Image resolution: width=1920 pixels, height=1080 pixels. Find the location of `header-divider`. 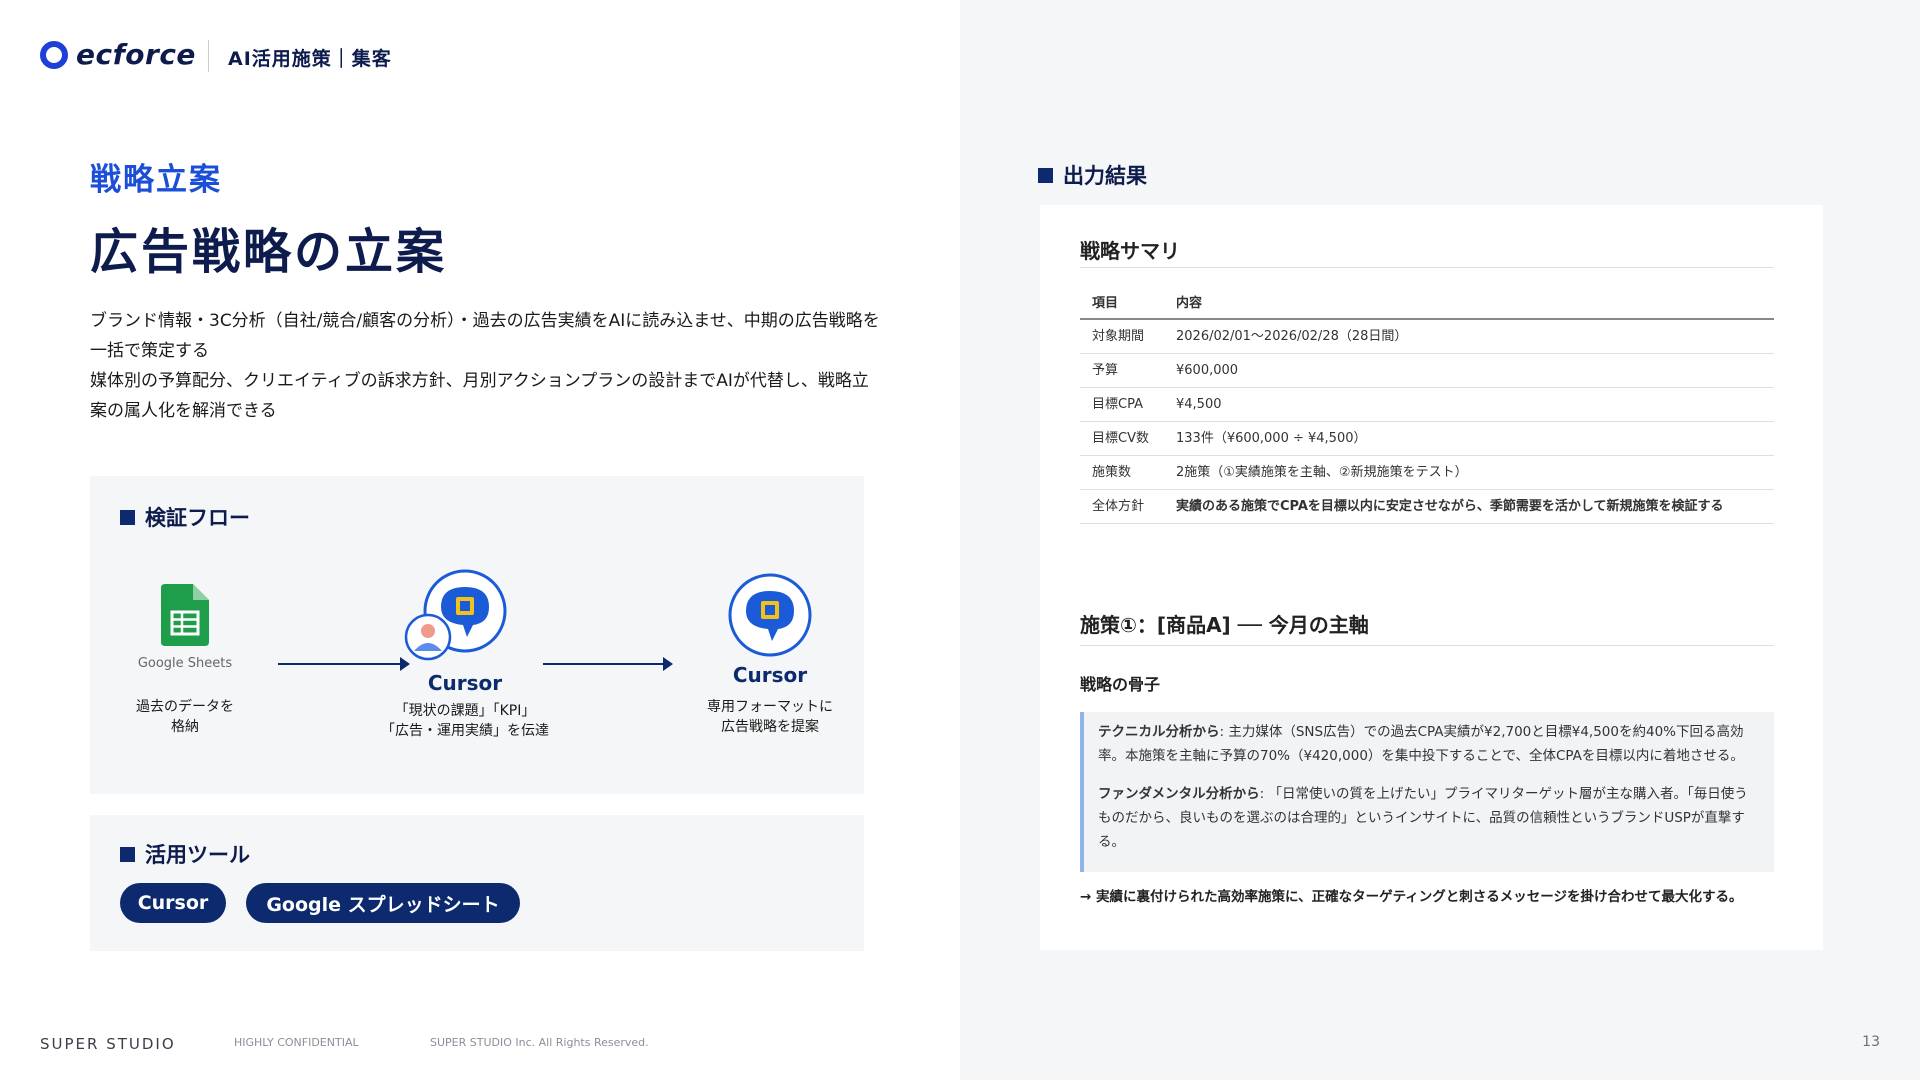

header-divider is located at coordinates (208, 56).